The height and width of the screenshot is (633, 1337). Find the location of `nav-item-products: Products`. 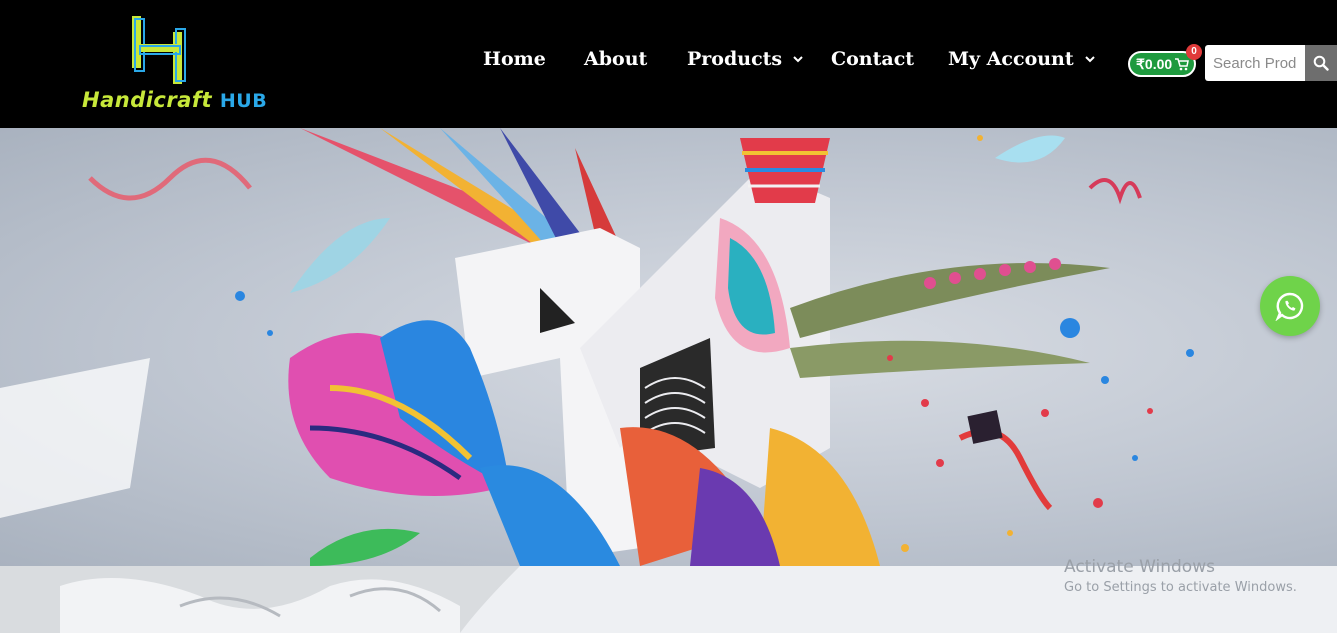

nav-item-products: Products is located at coordinates (745, 59).